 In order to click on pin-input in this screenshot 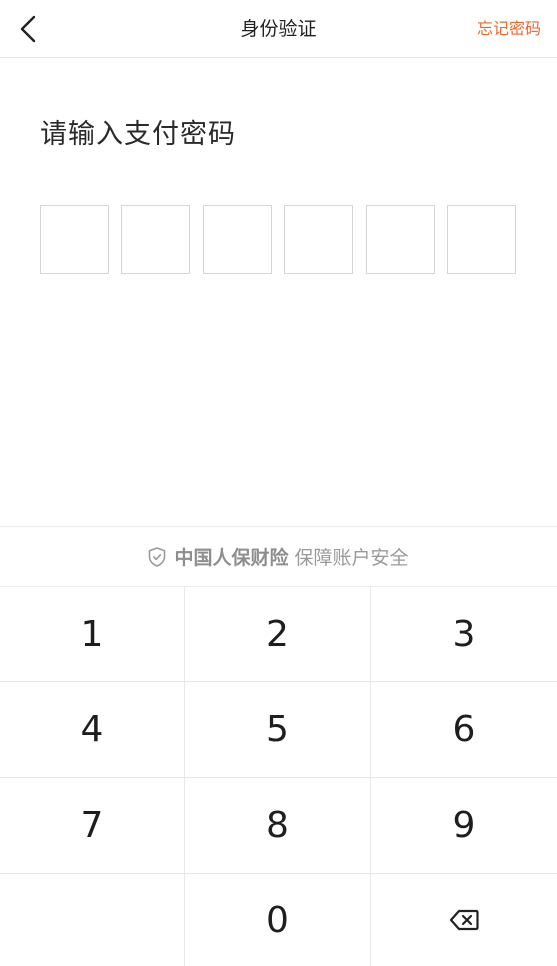, I will do `click(278, 239)`.